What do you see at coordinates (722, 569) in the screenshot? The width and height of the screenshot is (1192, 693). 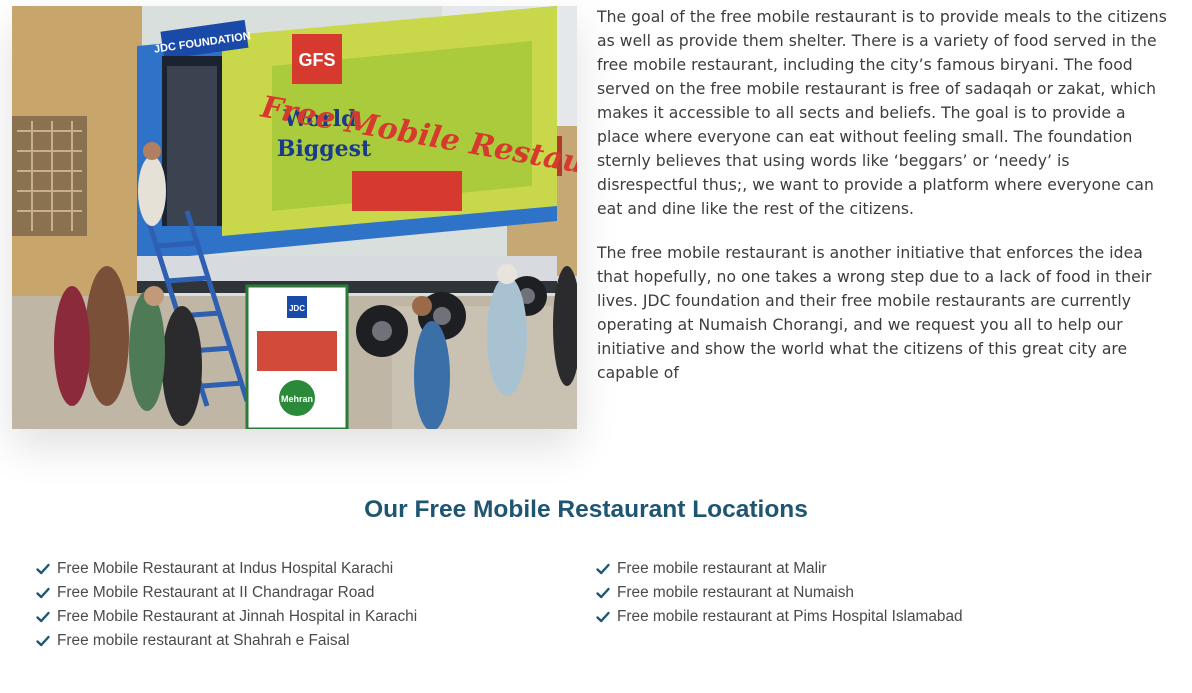 I see `location-link: Free mobile restaurant at Malir` at bounding box center [722, 569].